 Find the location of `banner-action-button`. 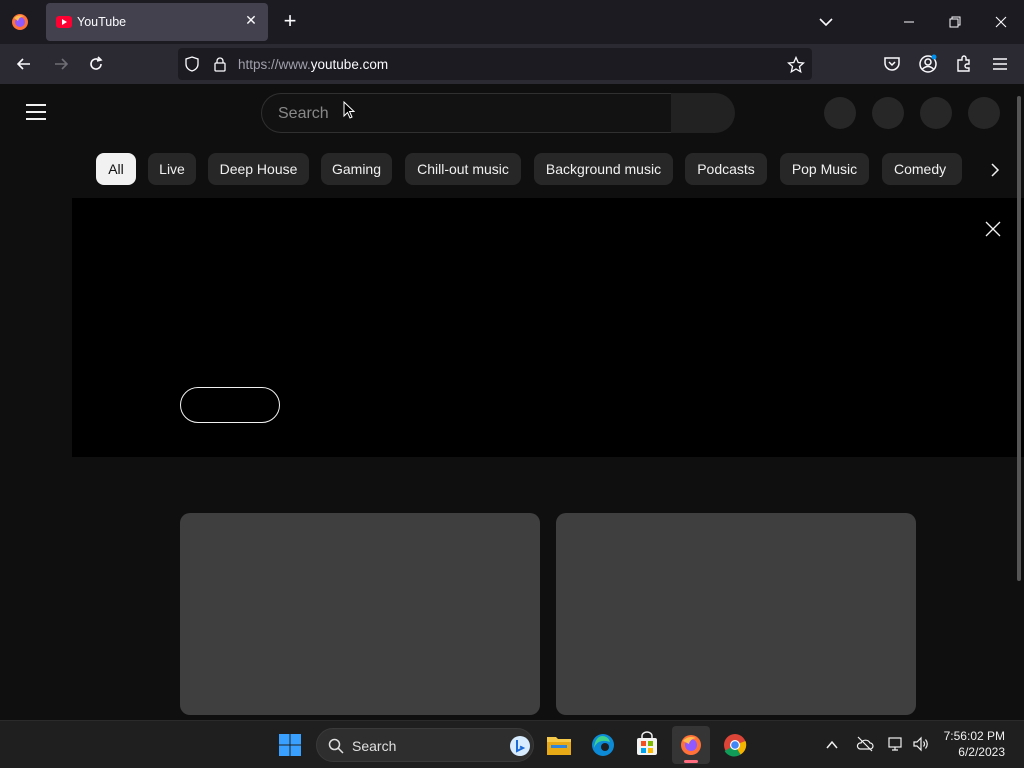

banner-action-button is located at coordinates (230, 405).